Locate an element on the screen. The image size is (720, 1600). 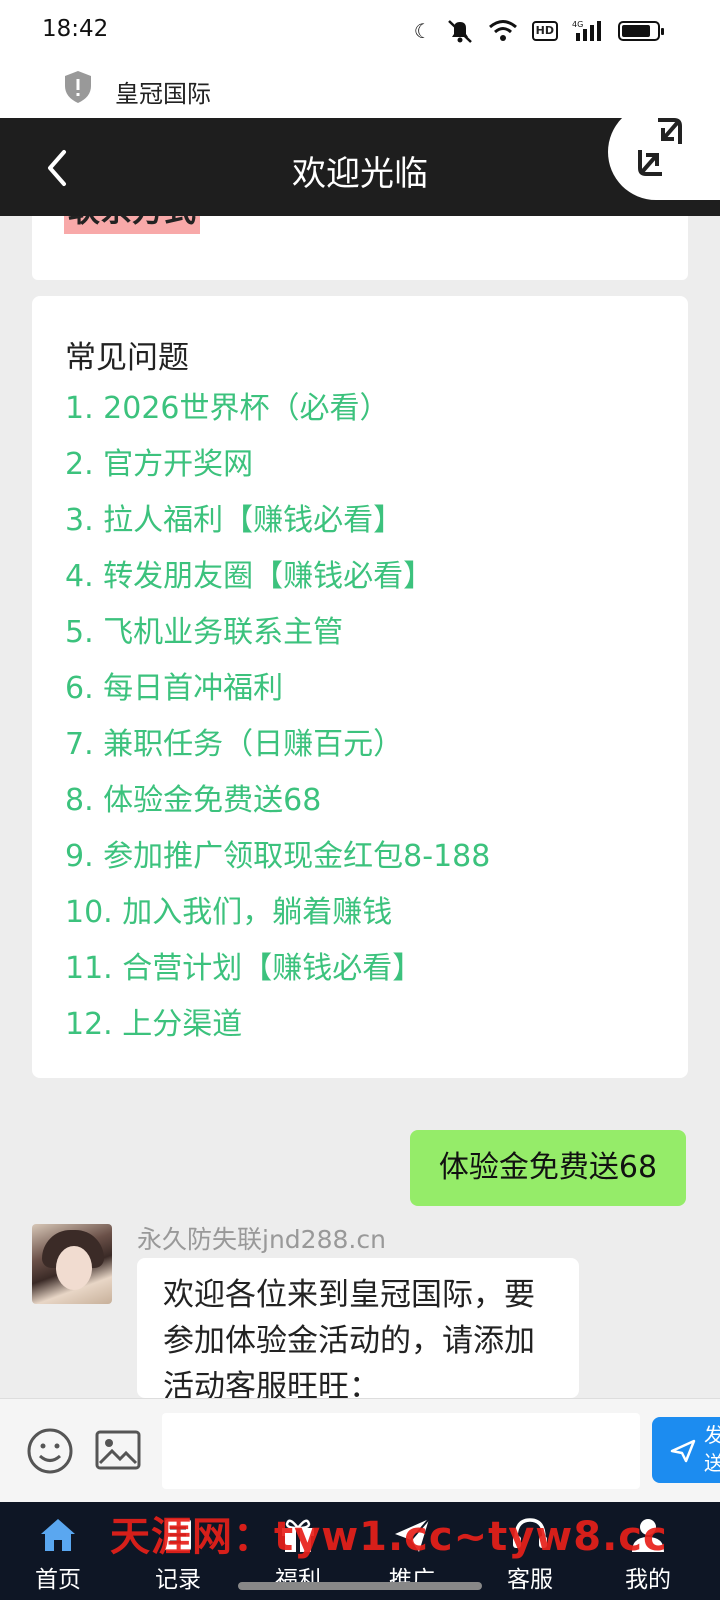
url-bar: 皇冠国际 is located at coordinates (360, 90).